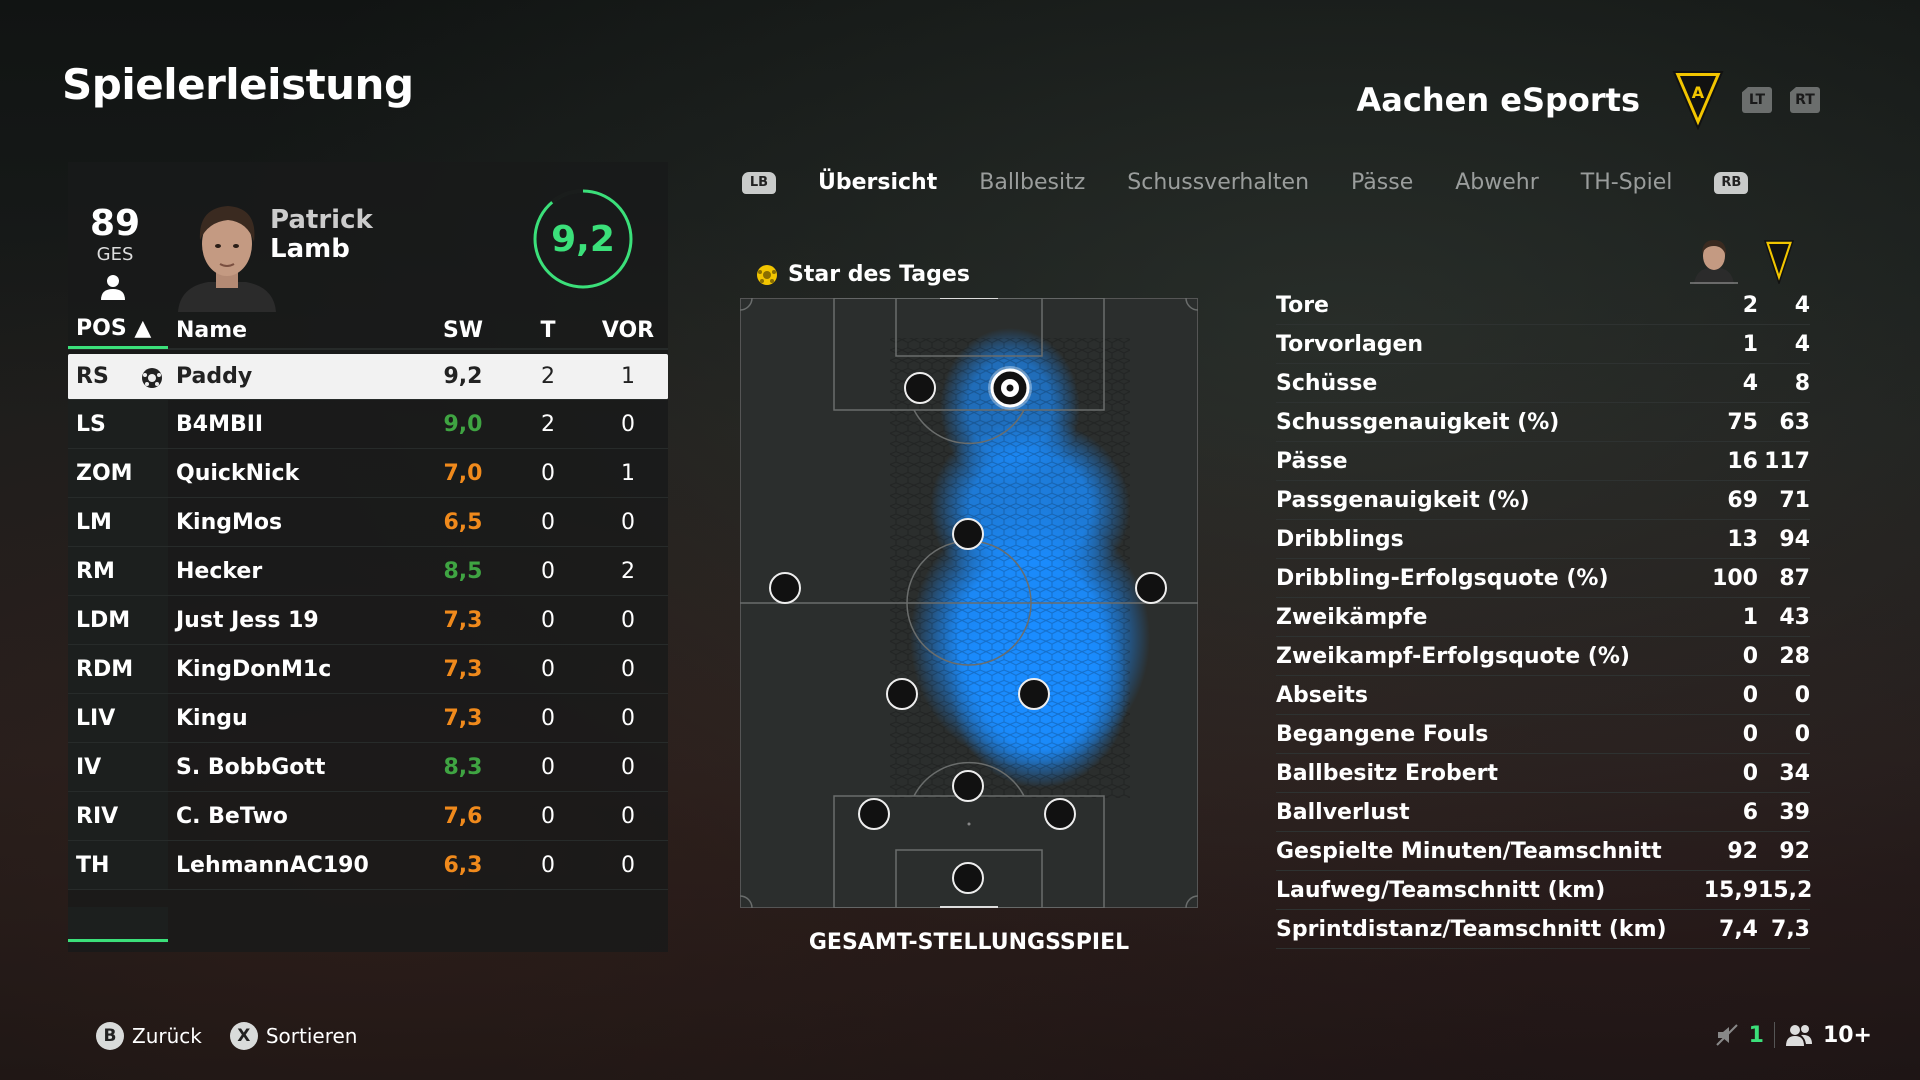  I want to click on team-crest-icon, so click(1779, 262).